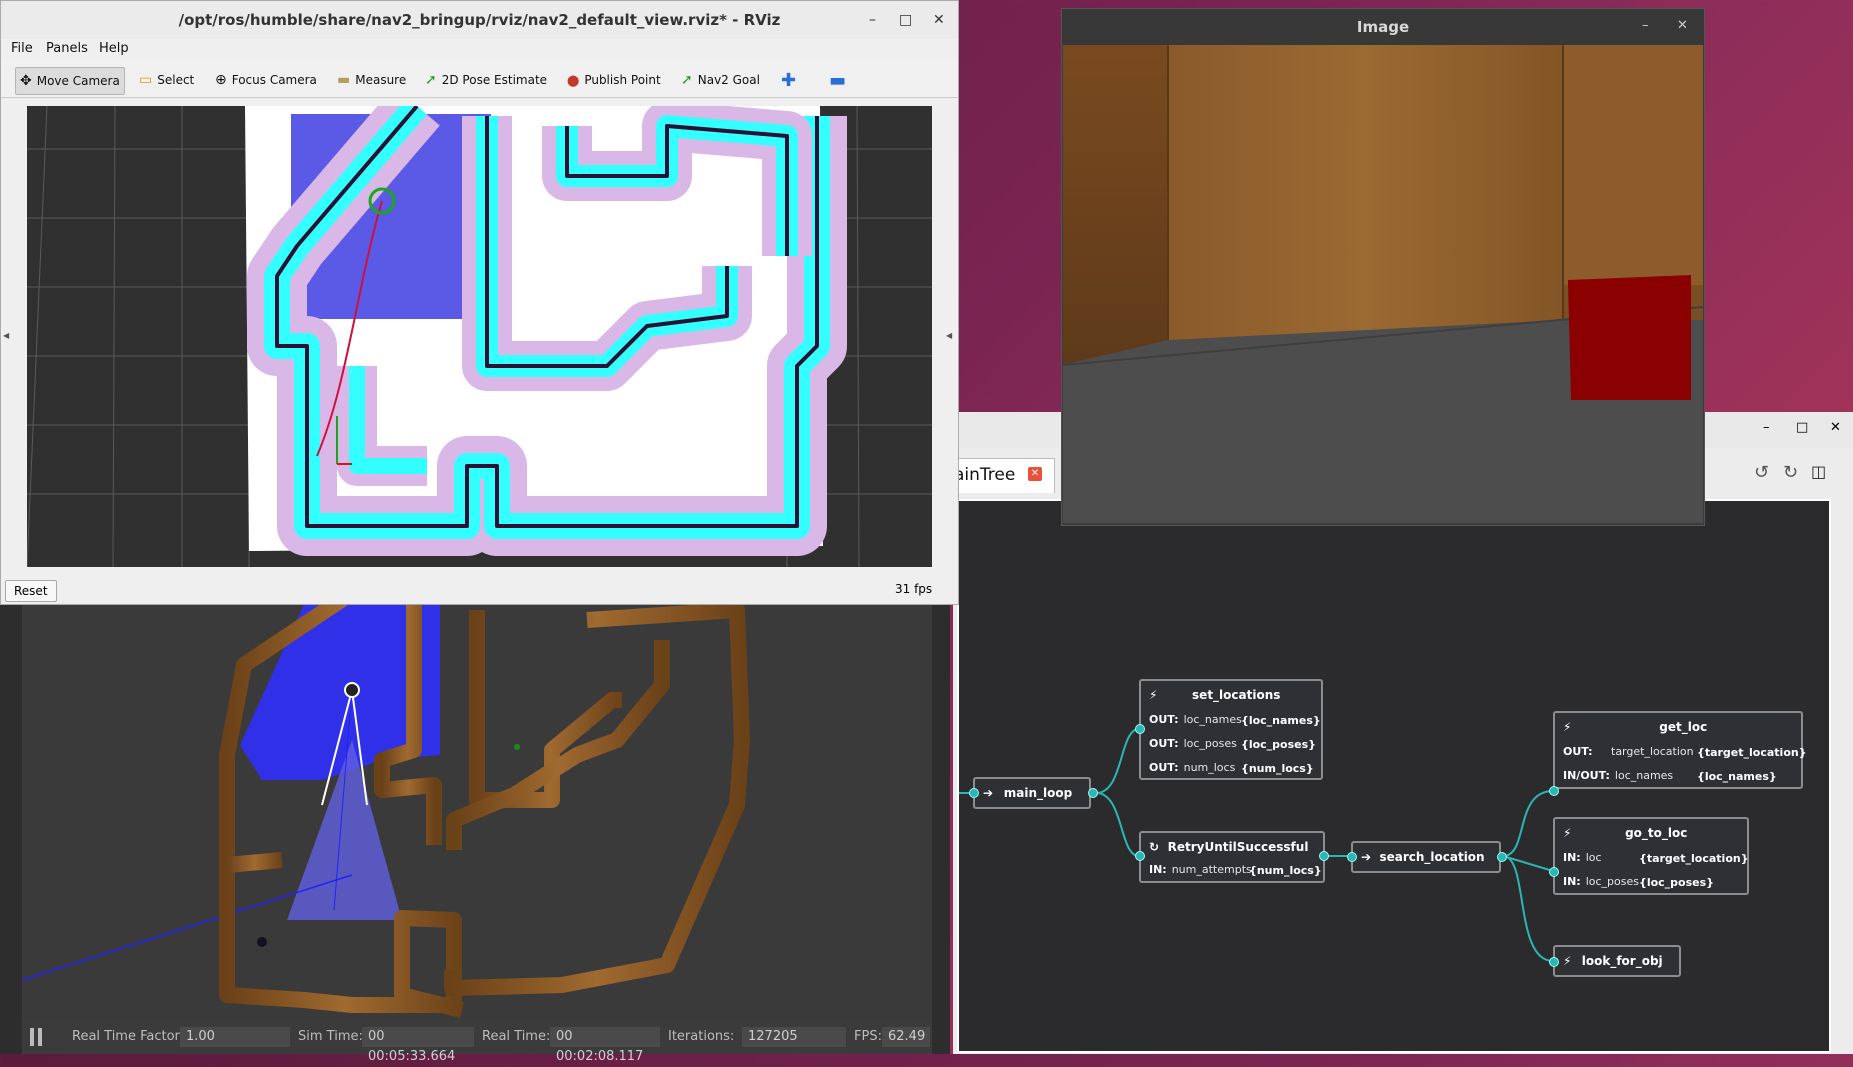  Describe the element at coordinates (1835, 427) in the screenshot. I see `groot-close-button: ✕` at that location.